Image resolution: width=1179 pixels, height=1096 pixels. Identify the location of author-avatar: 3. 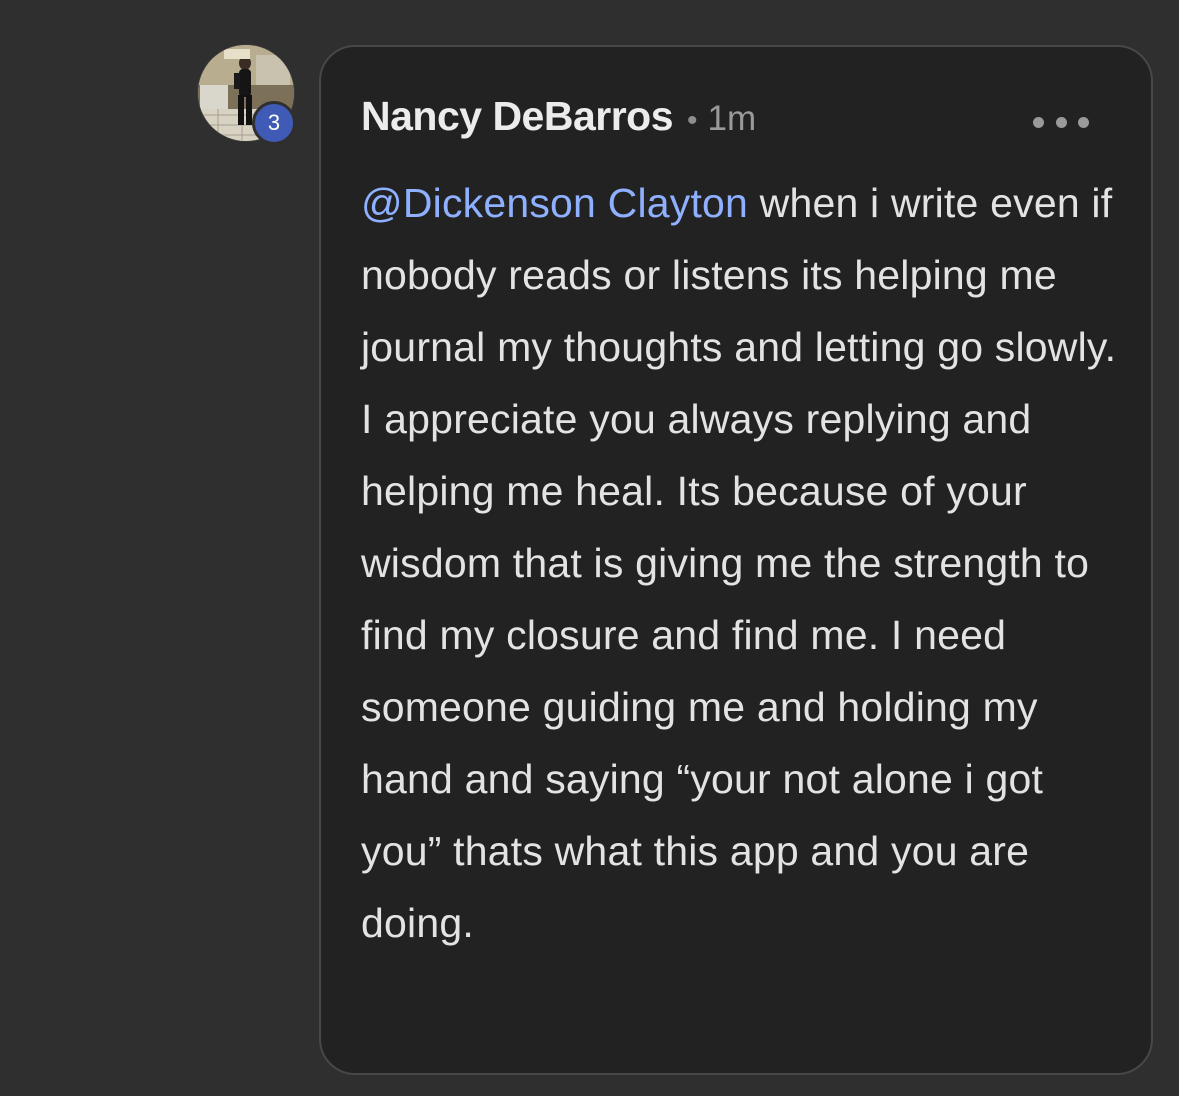
(246, 94).